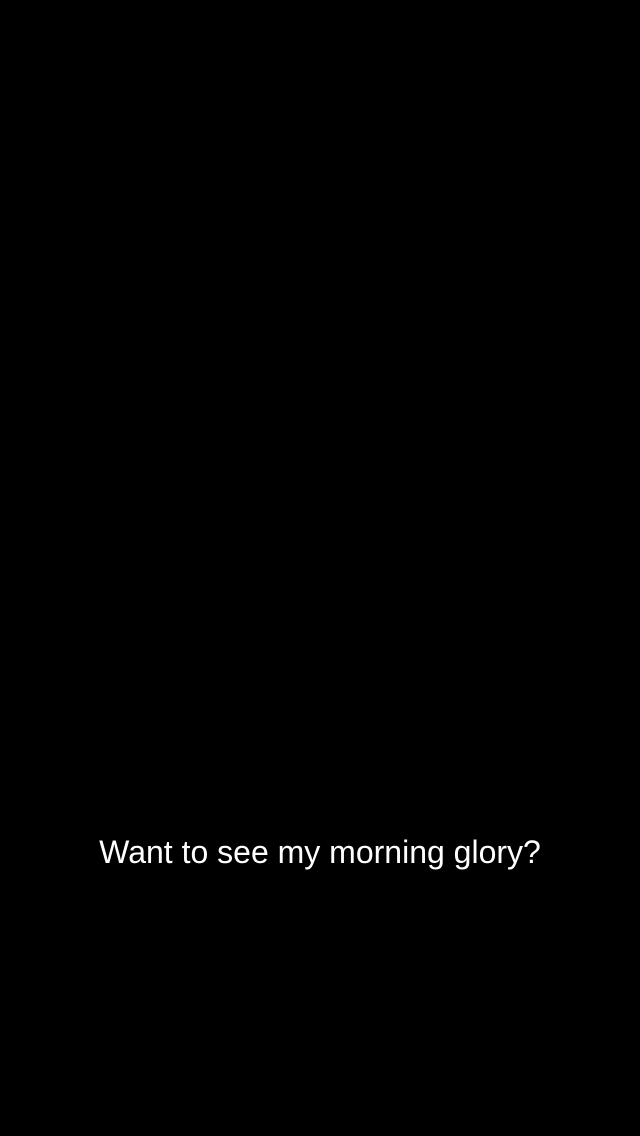  I want to click on snap-caption-bar: Want to see my morning glory?, so click(320, 852).